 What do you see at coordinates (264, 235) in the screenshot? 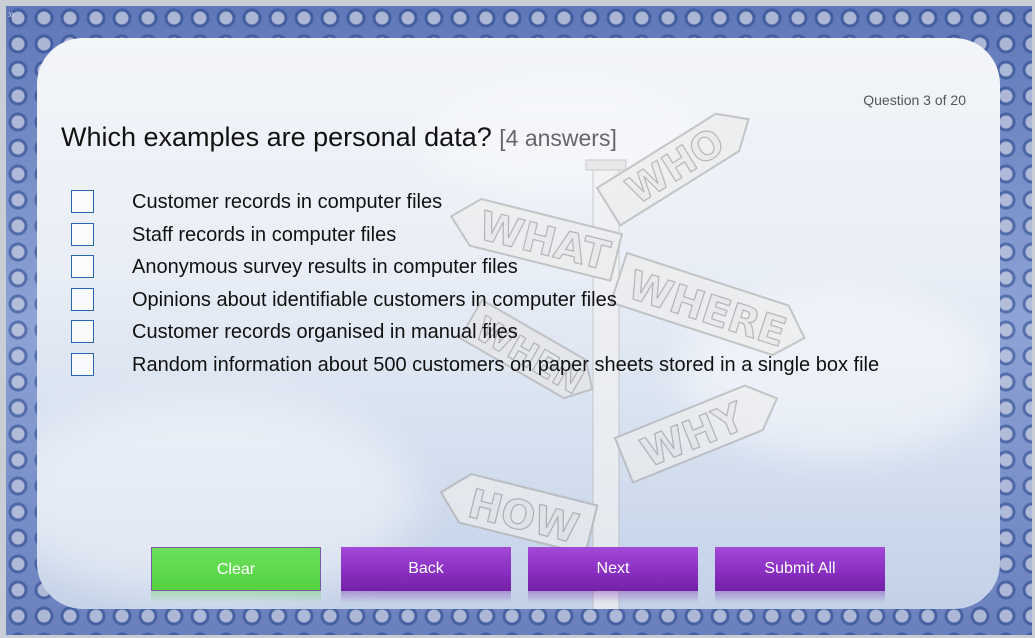
I see `answer-label: Staff records in computer files` at bounding box center [264, 235].